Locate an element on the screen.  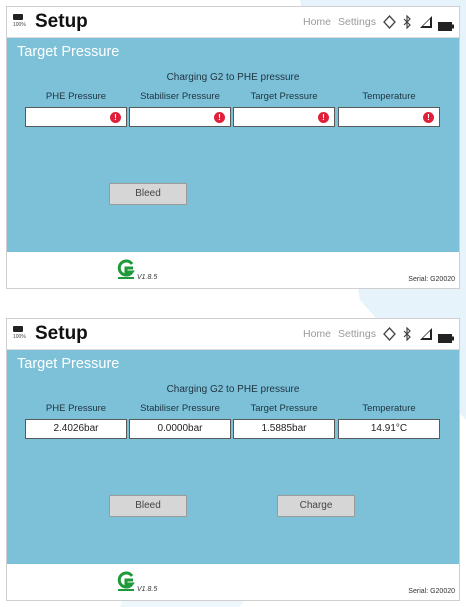
temperature-field: 14.91°C is located at coordinates (389, 429).